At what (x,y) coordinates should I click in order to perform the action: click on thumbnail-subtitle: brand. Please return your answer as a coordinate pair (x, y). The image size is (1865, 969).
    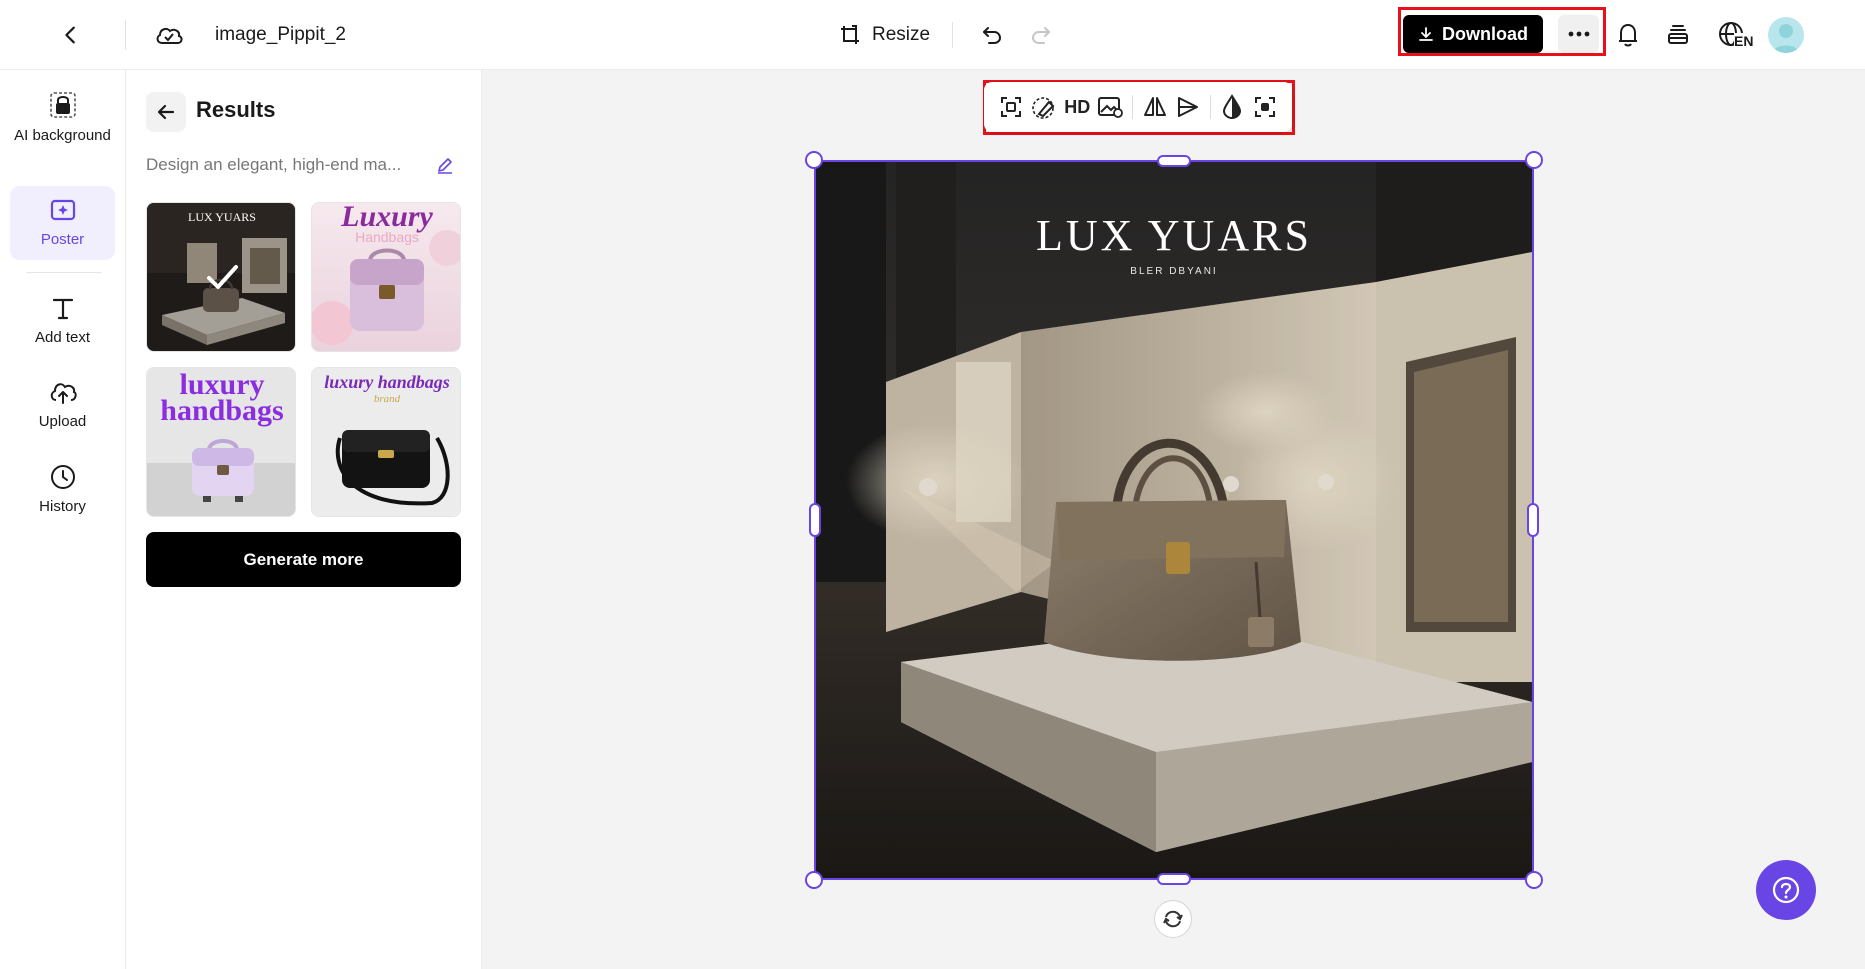
    Looking at the image, I should click on (387, 399).